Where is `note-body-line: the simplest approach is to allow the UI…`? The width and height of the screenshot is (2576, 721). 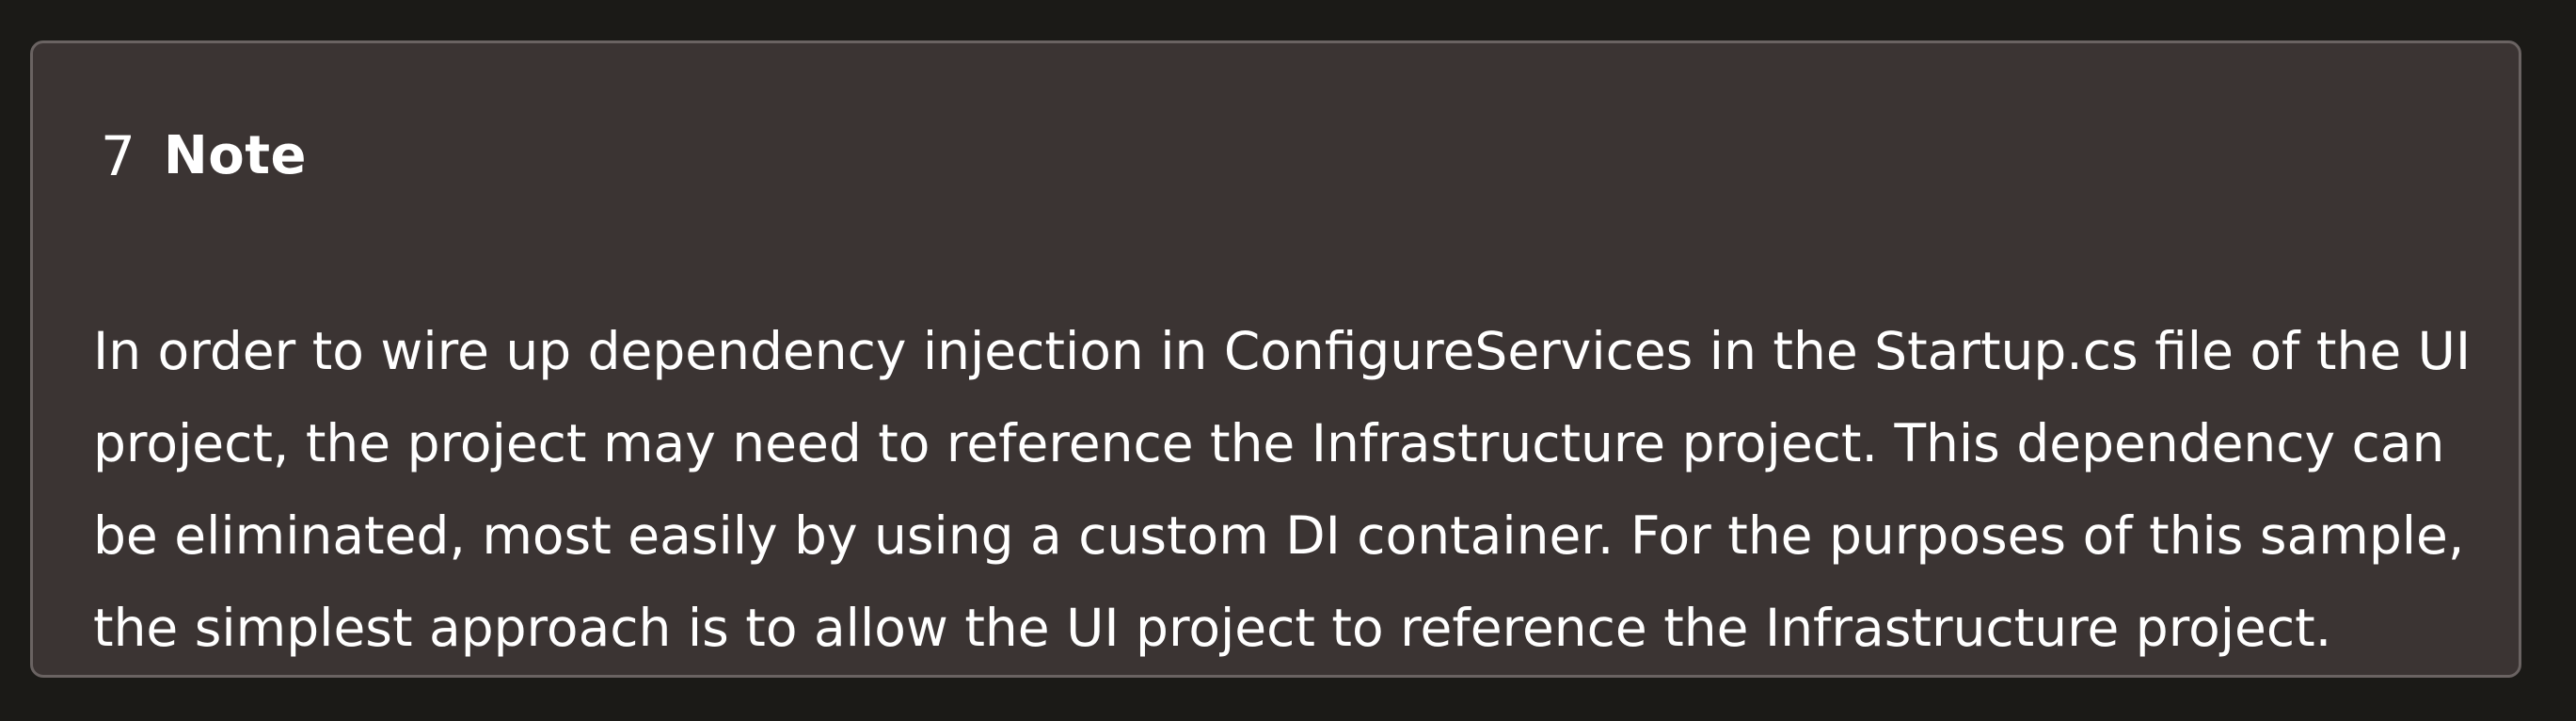
note-body-line: the simplest approach is to allow the UI… is located at coordinates (1213, 628).